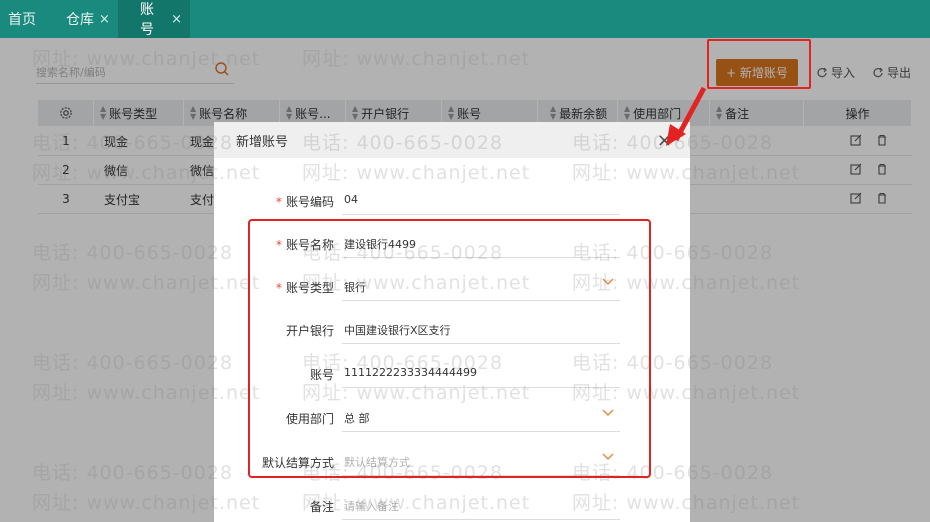 The width and height of the screenshot is (930, 522). Describe the element at coordinates (278, 202) in the screenshot. I see `required-mark: *` at that location.